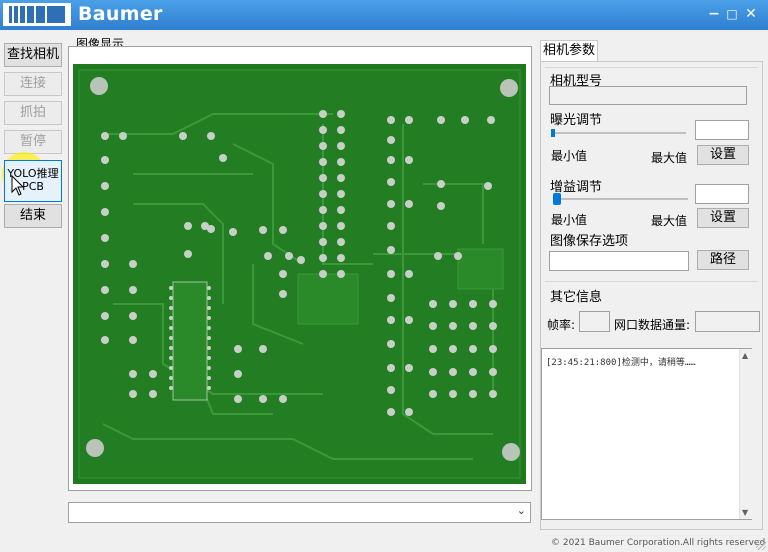  Describe the element at coordinates (745, 355) in the screenshot. I see `scroll-up-icon: ▲` at that location.